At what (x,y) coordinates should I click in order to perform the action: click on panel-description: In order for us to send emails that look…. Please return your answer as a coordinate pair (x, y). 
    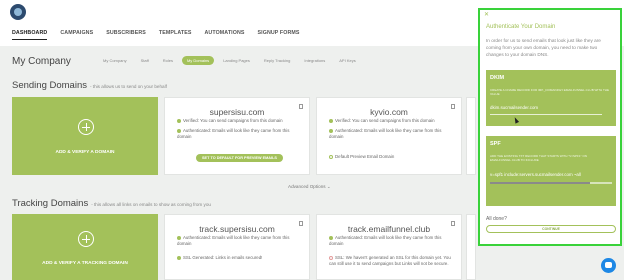
    Looking at the image, I should click on (543, 47).